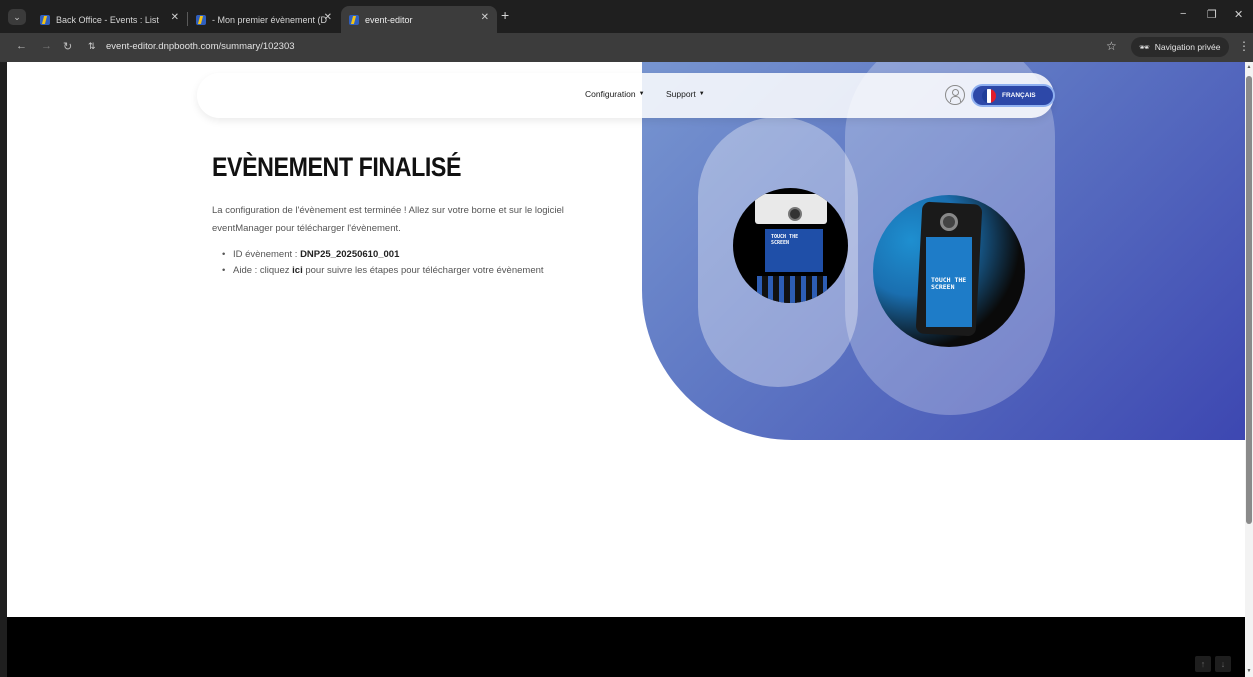 The image size is (1253, 677). I want to click on tab-title: - Mon premier évènement (DN, so click(269, 19).